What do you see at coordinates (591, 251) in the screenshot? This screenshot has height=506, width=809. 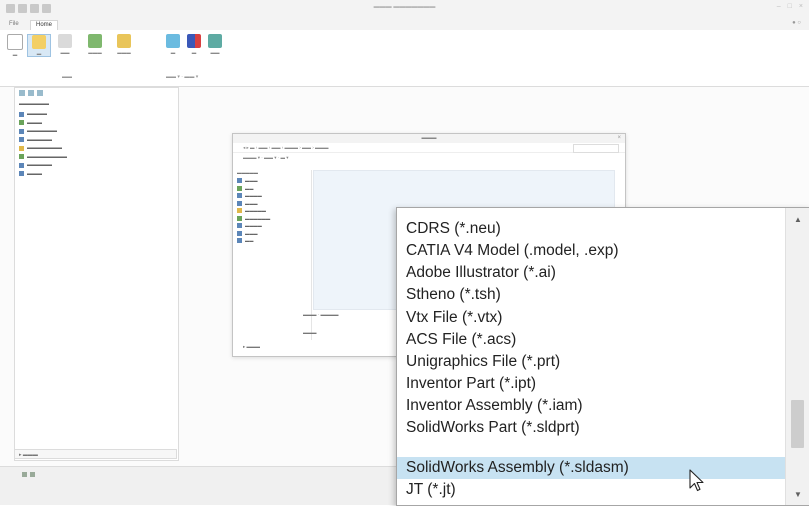 I see `file-type-option: CATIA V4 Model (.model, .exp)` at bounding box center [591, 251].